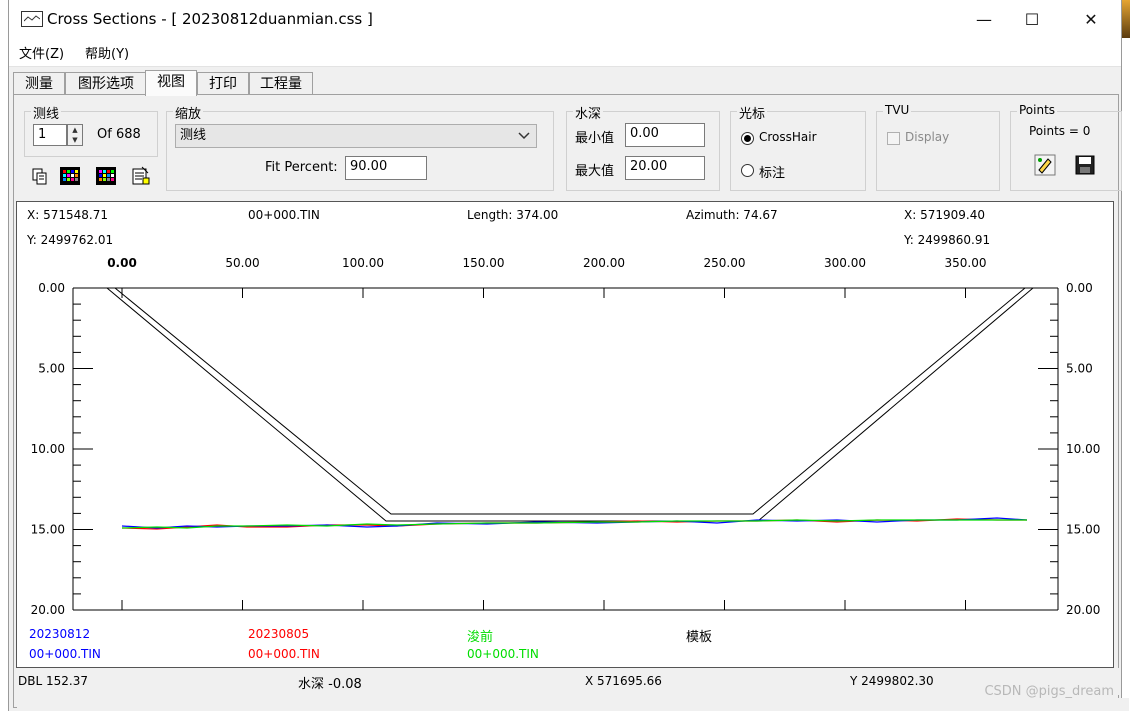 This screenshot has height=711, width=1130. What do you see at coordinates (60, 634) in the screenshot?
I see `legend-20230812-name: 20230812` at bounding box center [60, 634].